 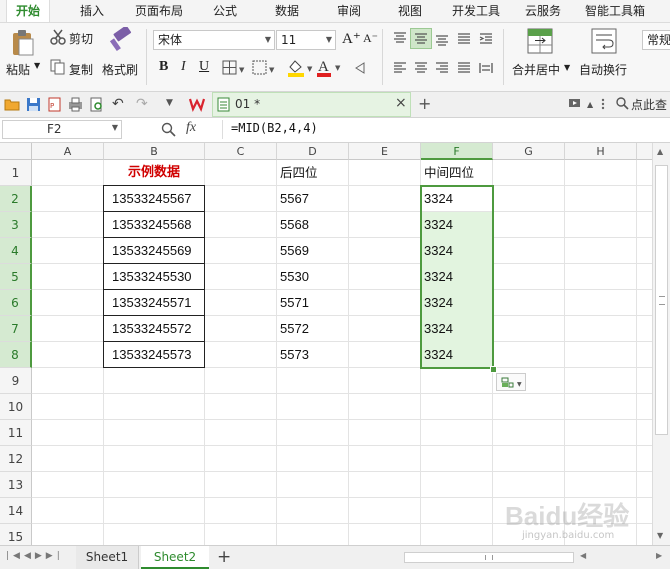 What do you see at coordinates (442, 40) in the screenshot?
I see `align-bottom-icon` at bounding box center [442, 40].